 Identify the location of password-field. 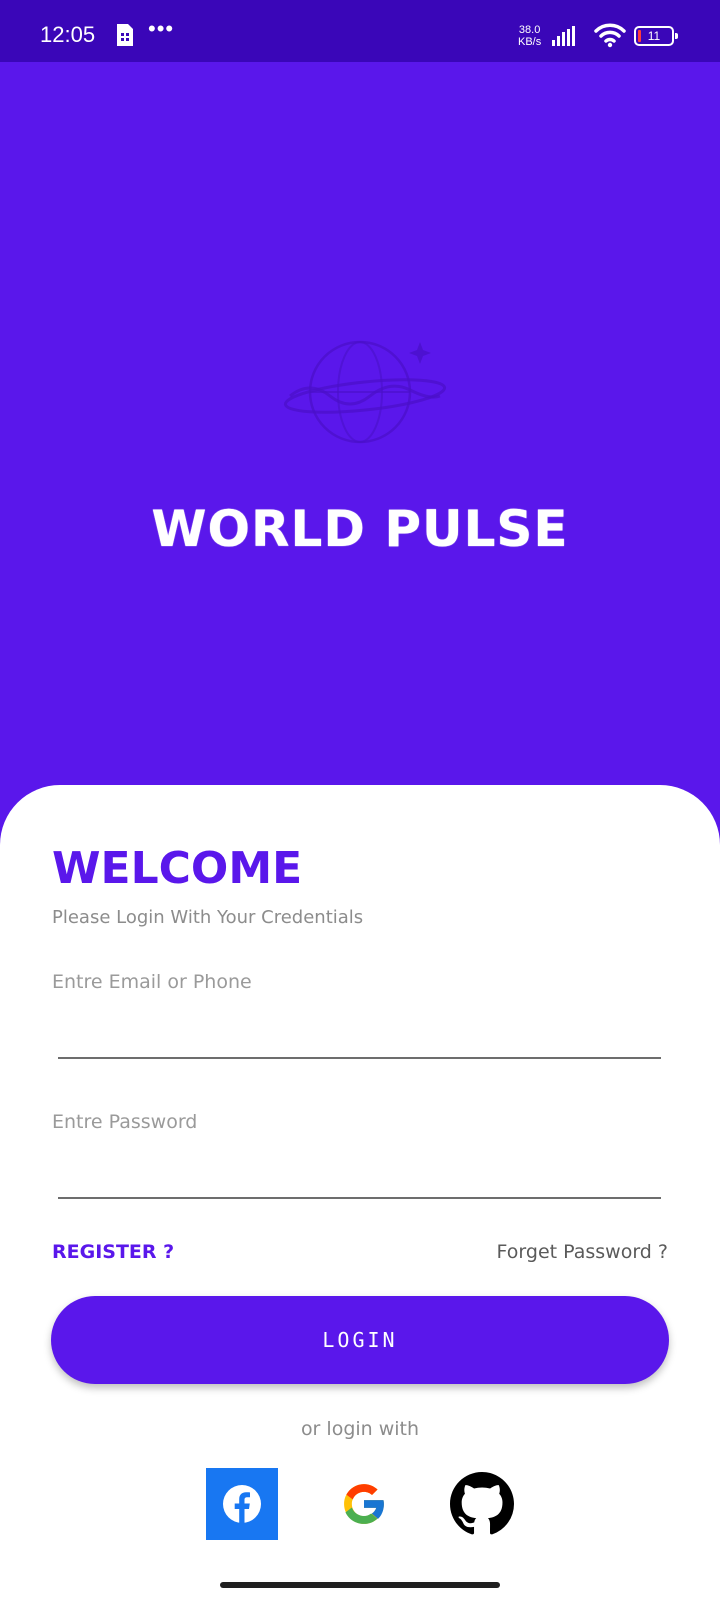
(359, 1178).